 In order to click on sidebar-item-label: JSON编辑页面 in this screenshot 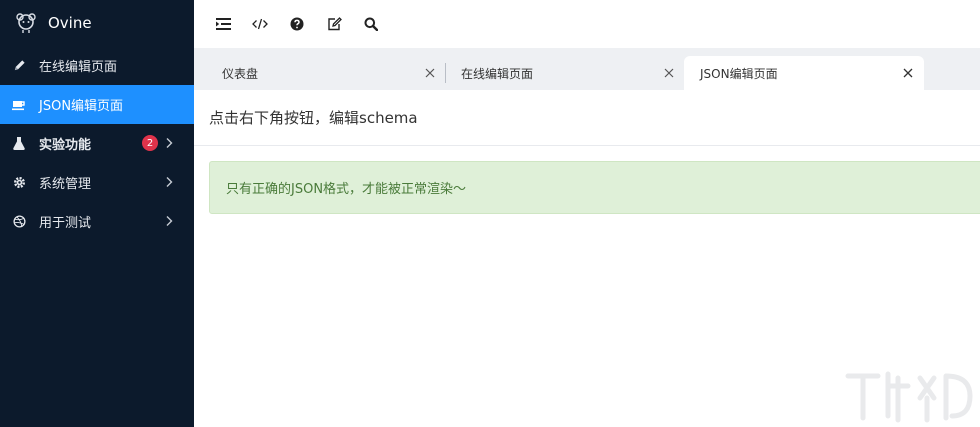, I will do `click(81, 106)`.